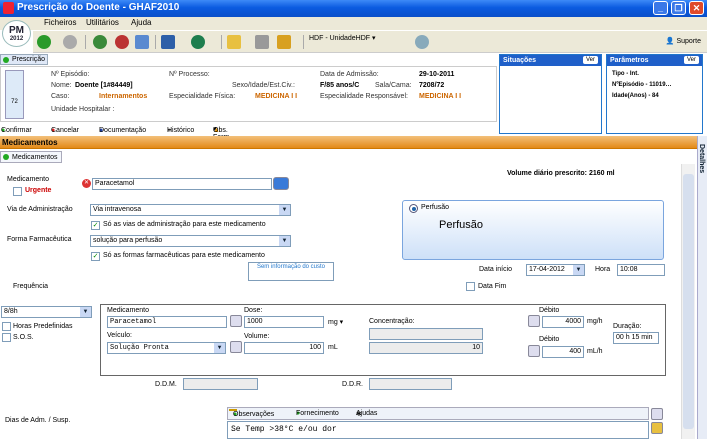  I want to click on hdf-unit-dropdown: HDF - UnidadeHDF ▾, so click(342, 38).